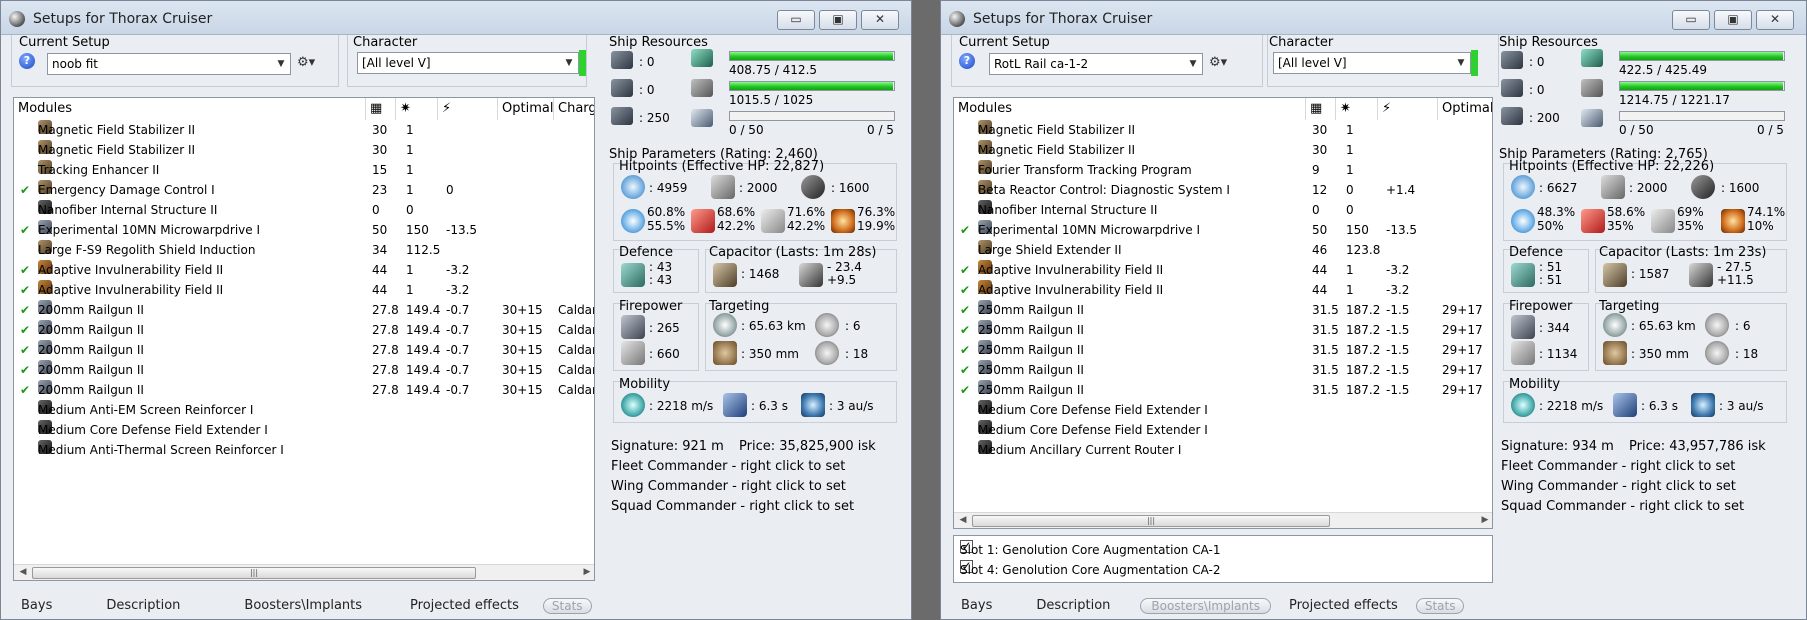  Describe the element at coordinates (574, 109) in the screenshot. I see `column-charge: Charge` at that location.